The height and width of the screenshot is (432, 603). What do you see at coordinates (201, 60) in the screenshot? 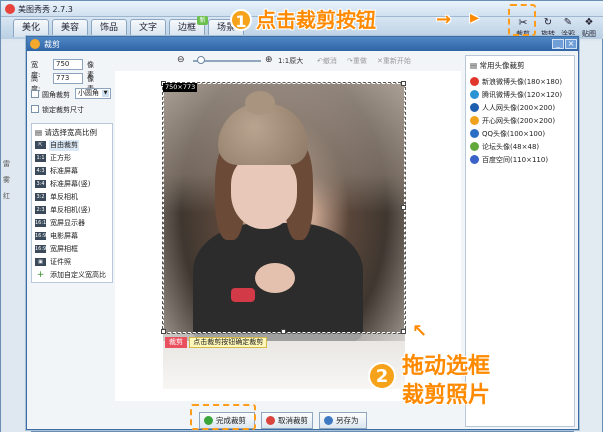
I see `zoom-slider-handle` at bounding box center [201, 60].